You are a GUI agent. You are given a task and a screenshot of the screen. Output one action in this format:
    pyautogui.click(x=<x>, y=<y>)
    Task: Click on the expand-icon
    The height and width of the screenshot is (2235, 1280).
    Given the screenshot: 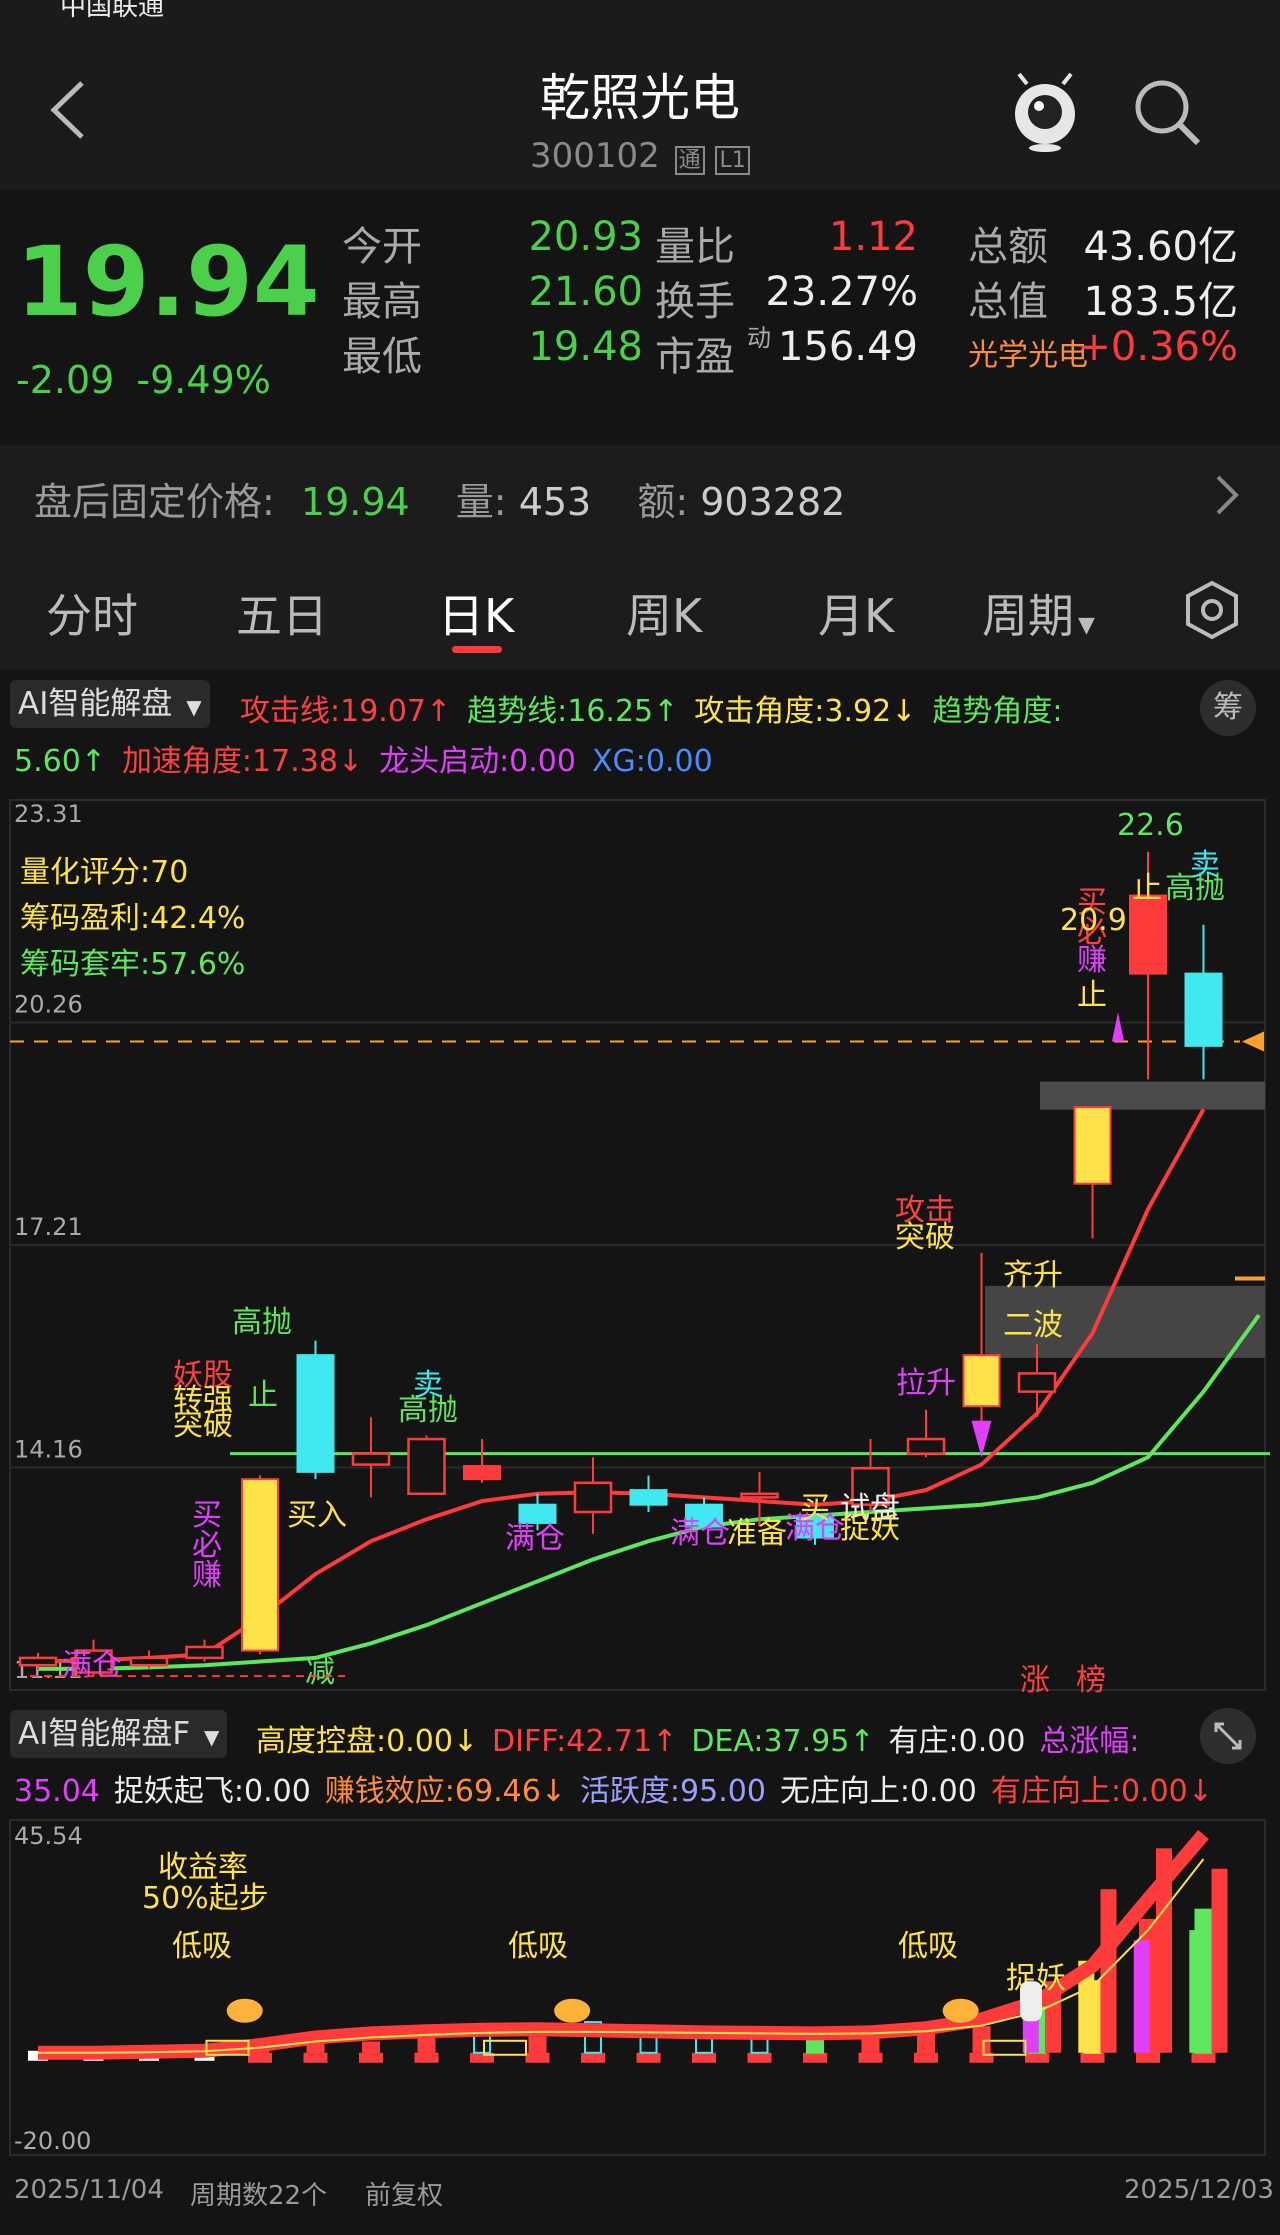 What is the action you would take?
    pyautogui.click(x=1228, y=1736)
    